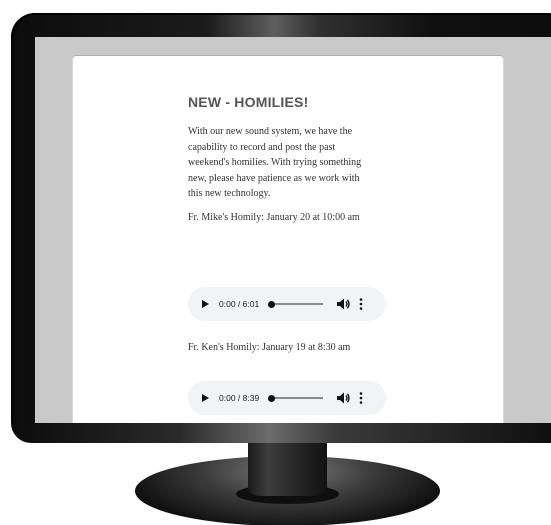  I want to click on audio-player-mike: 0:00 / 6:01, so click(287, 304).